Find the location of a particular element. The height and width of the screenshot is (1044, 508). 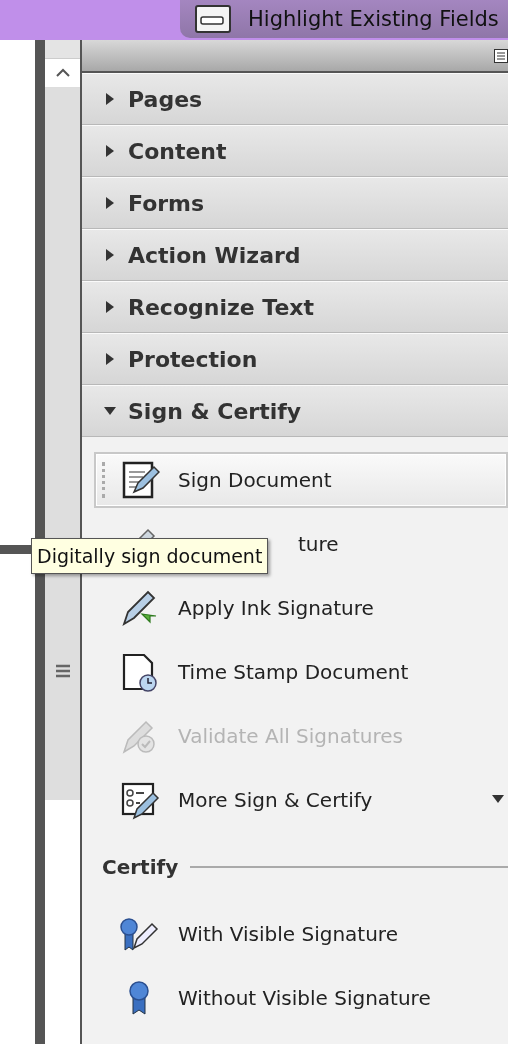

tool-item: Validate All Signatures is located at coordinates (290, 736).